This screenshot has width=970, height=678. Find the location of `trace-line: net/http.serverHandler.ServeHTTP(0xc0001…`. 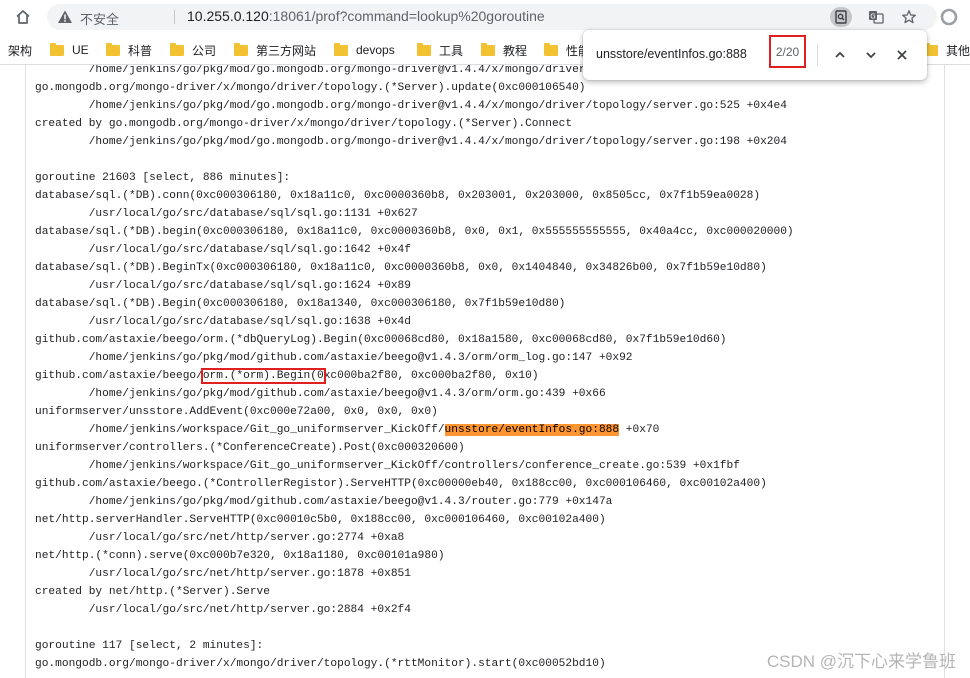

trace-line: net/http.serverHandler.ServeHTTP(0xc0001… is located at coordinates (320, 520).